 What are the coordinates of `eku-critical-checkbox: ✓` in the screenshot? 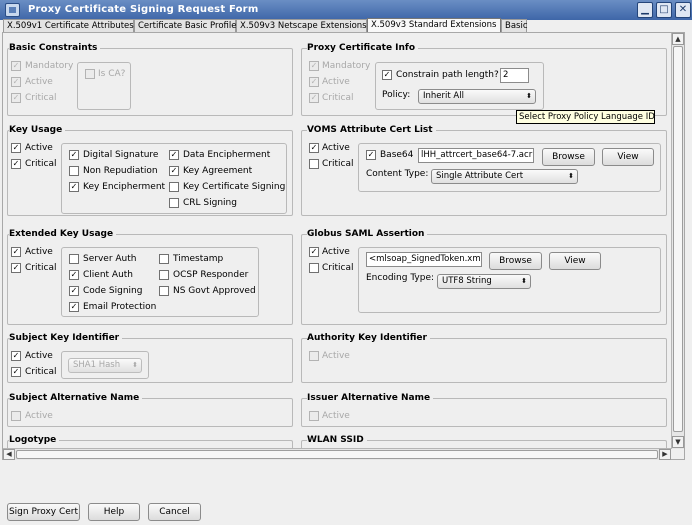 It's located at (16, 268).